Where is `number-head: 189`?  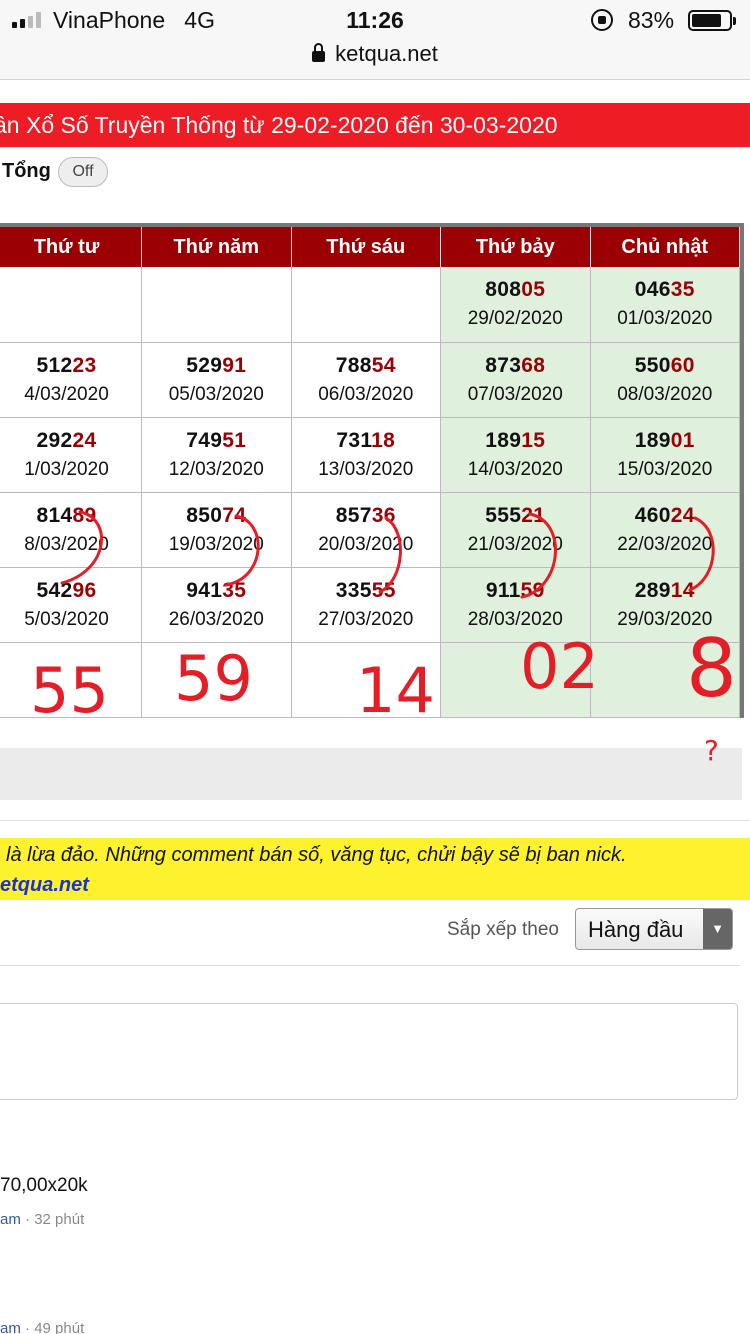 number-head: 189 is located at coordinates (652, 440).